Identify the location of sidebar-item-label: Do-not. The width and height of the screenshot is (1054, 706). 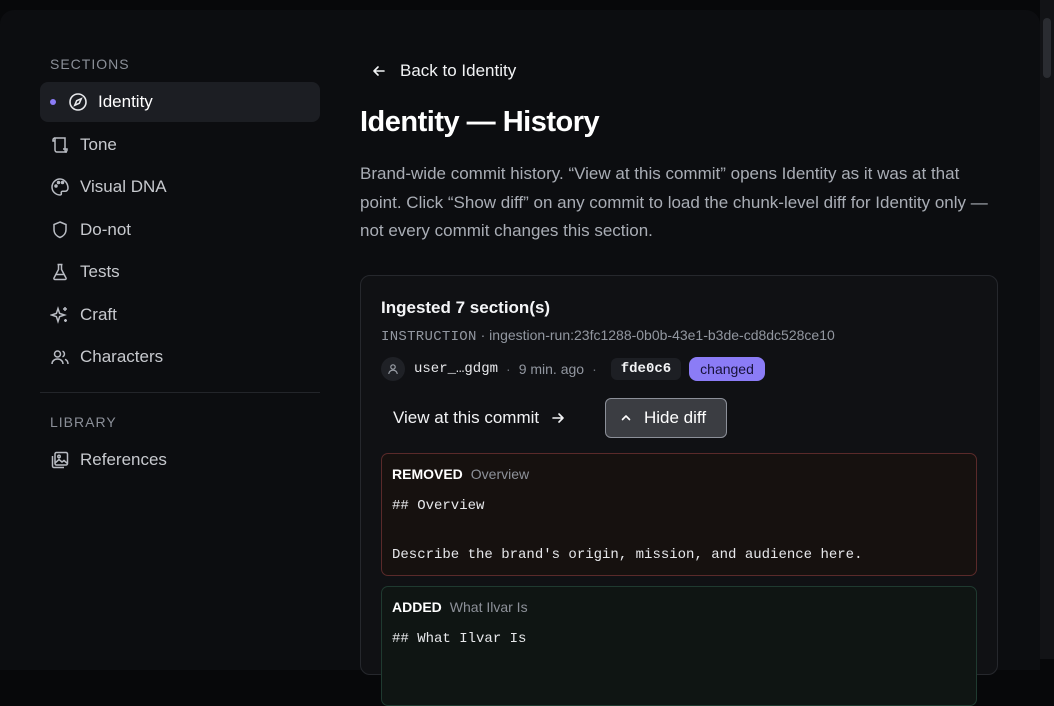
(106, 229).